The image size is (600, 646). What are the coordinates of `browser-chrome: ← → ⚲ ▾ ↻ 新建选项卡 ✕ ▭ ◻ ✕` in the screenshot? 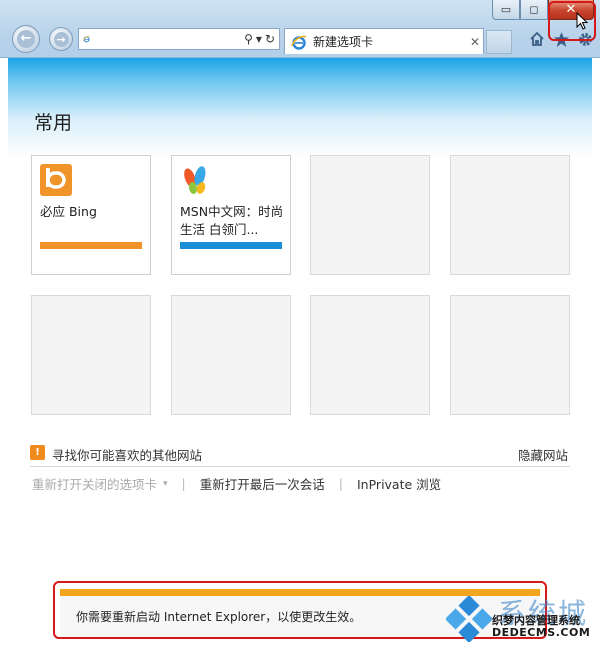 It's located at (300, 29).